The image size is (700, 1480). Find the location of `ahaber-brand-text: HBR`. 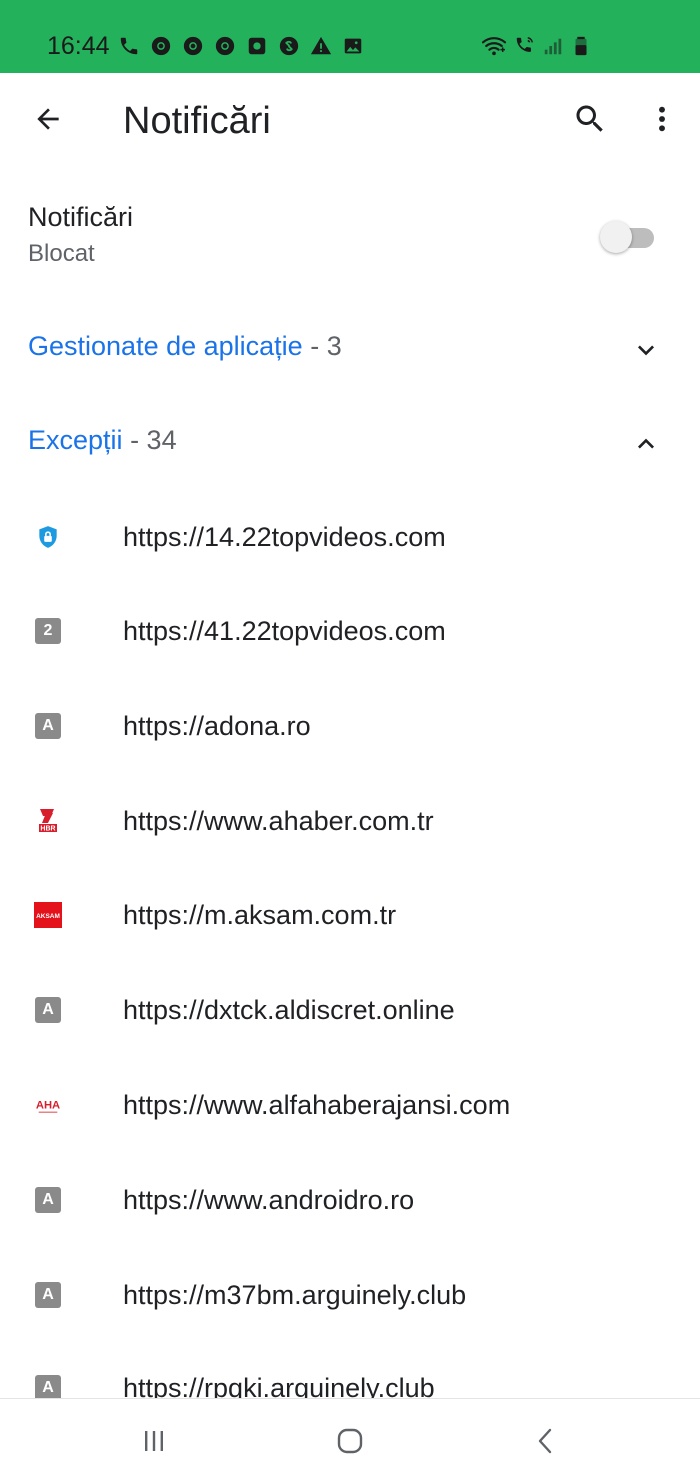

ahaber-brand-text: HBR is located at coordinates (47, 829).